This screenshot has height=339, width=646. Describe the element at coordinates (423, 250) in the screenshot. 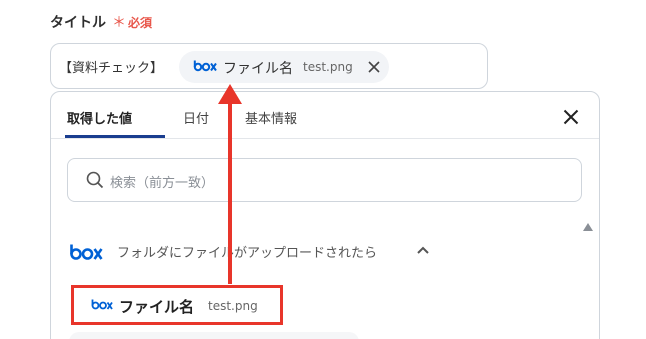

I see `chevron-up-icon` at that location.